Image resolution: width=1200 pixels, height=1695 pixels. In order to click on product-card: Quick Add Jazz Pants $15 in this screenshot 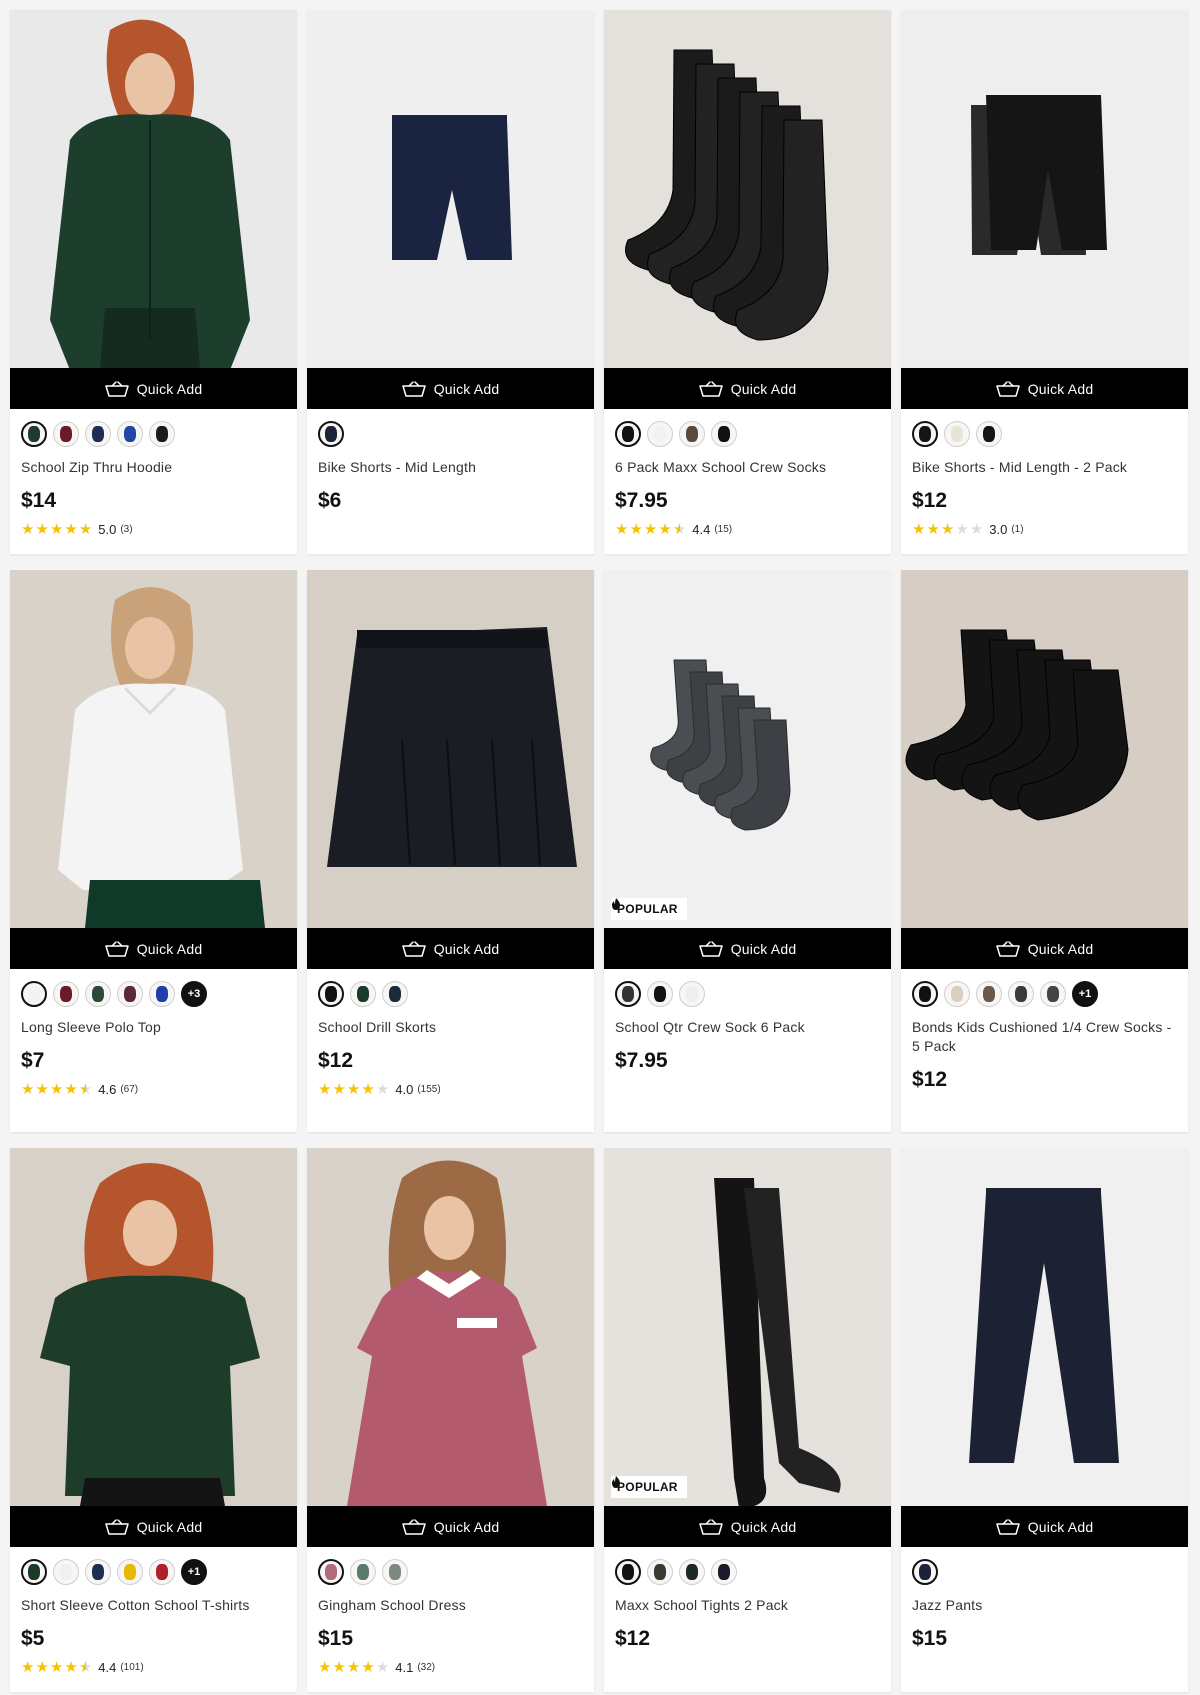, I will do `click(1044, 1420)`.